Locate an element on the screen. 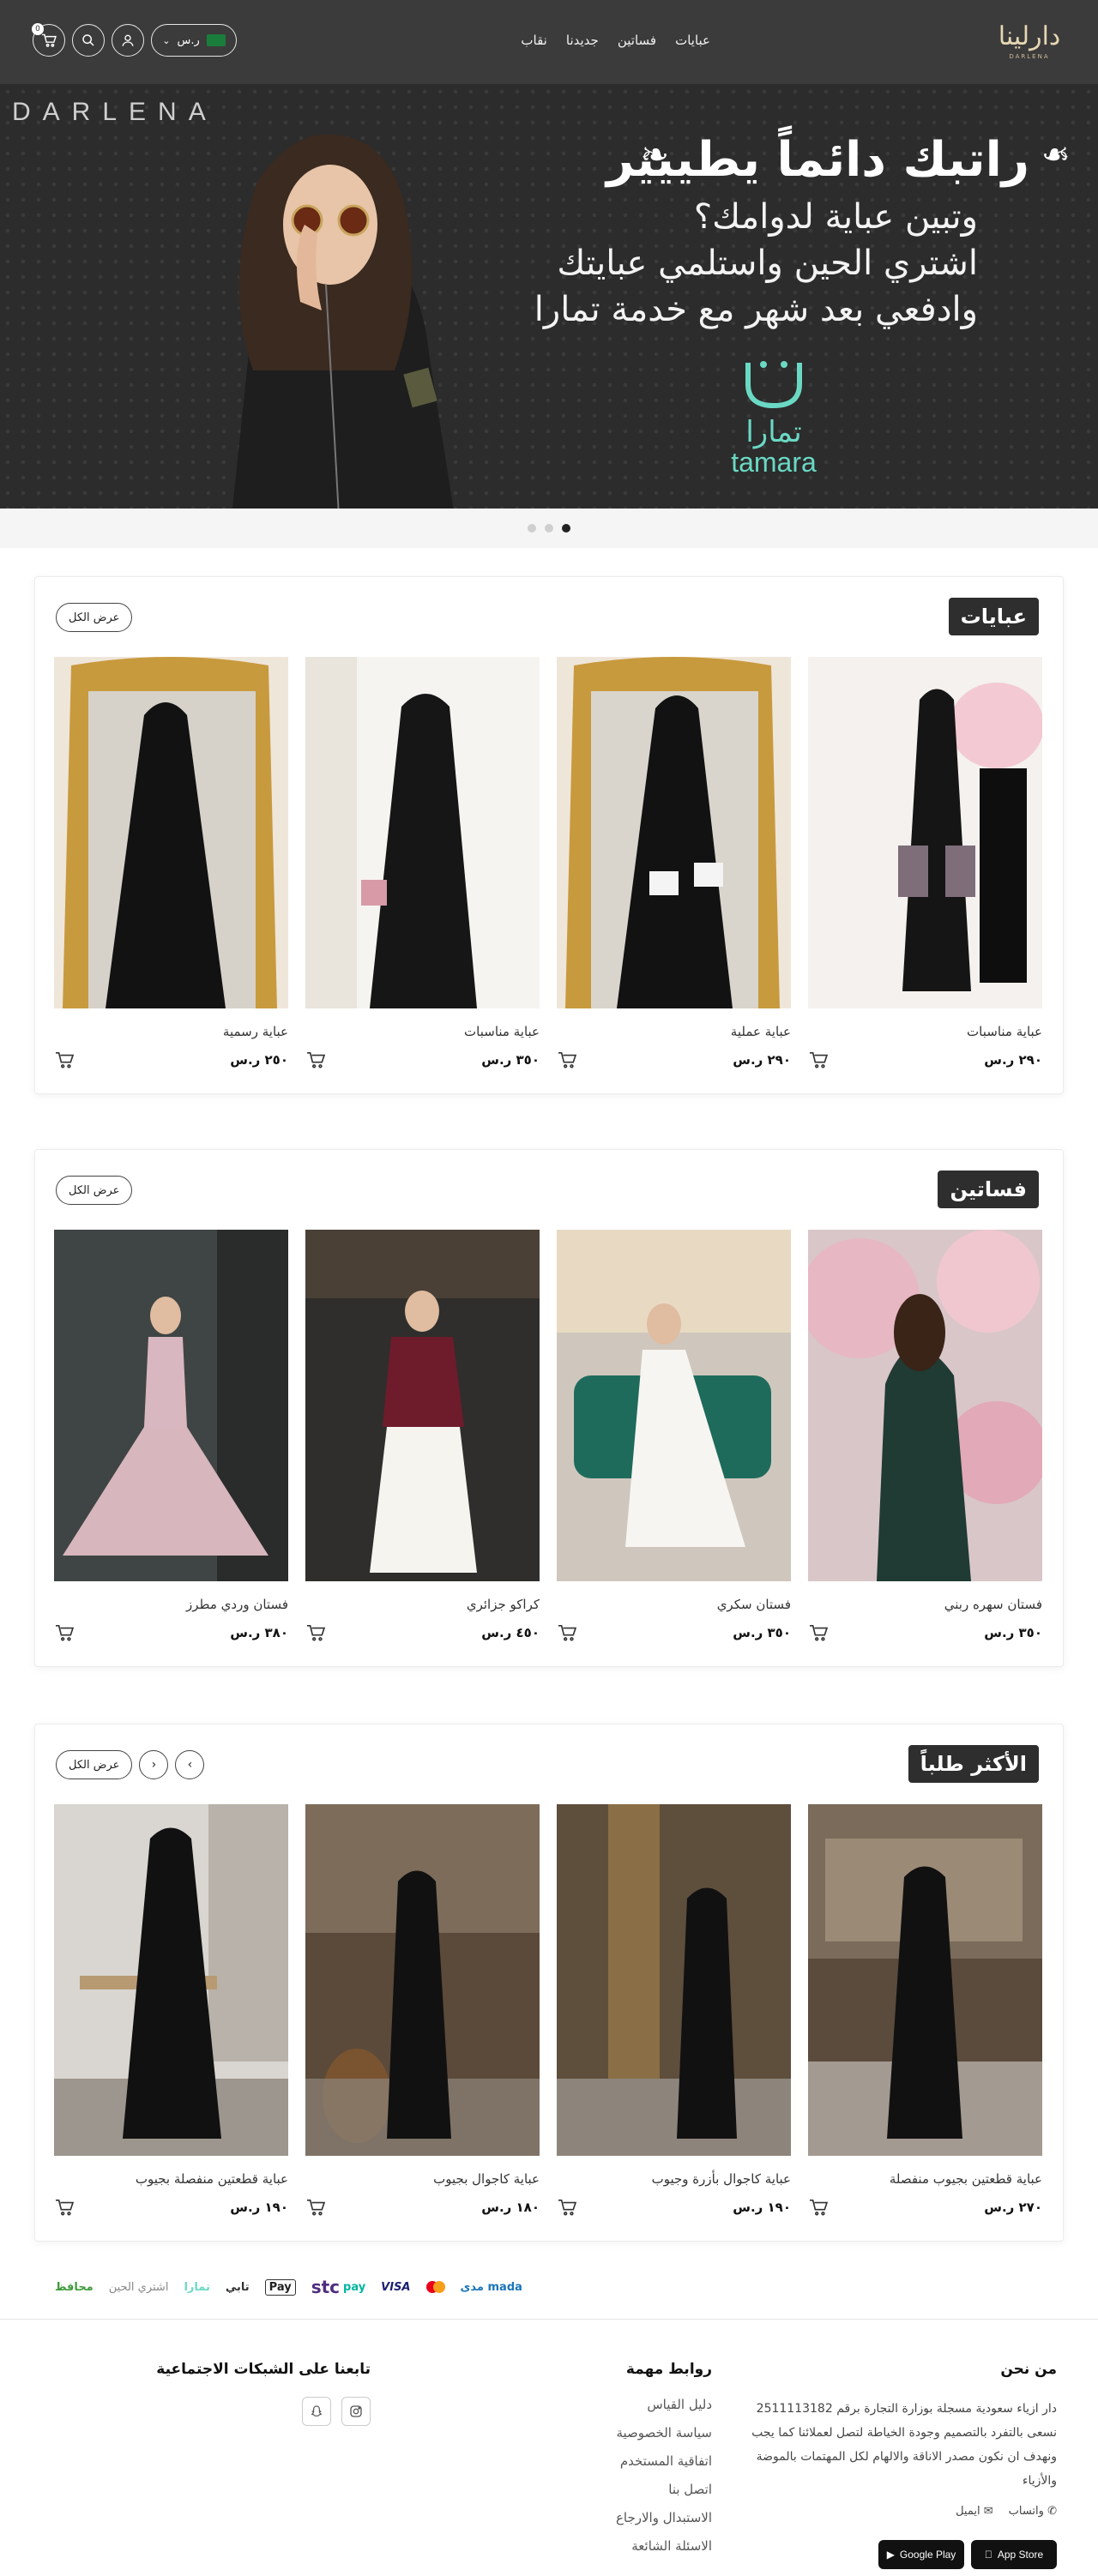 This screenshot has width=1098, height=2576. product-price: ٣٥٠ ر.س is located at coordinates (510, 1060).